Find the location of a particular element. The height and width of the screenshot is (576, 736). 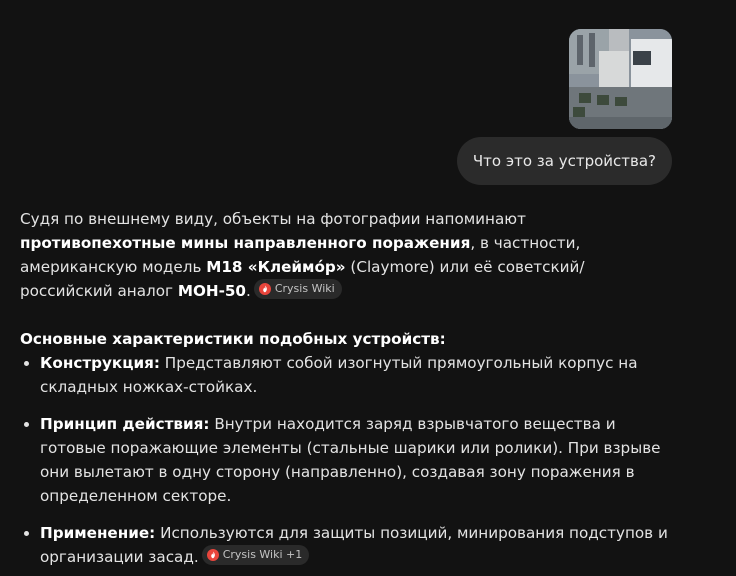

street-photo-image is located at coordinates (620, 79).